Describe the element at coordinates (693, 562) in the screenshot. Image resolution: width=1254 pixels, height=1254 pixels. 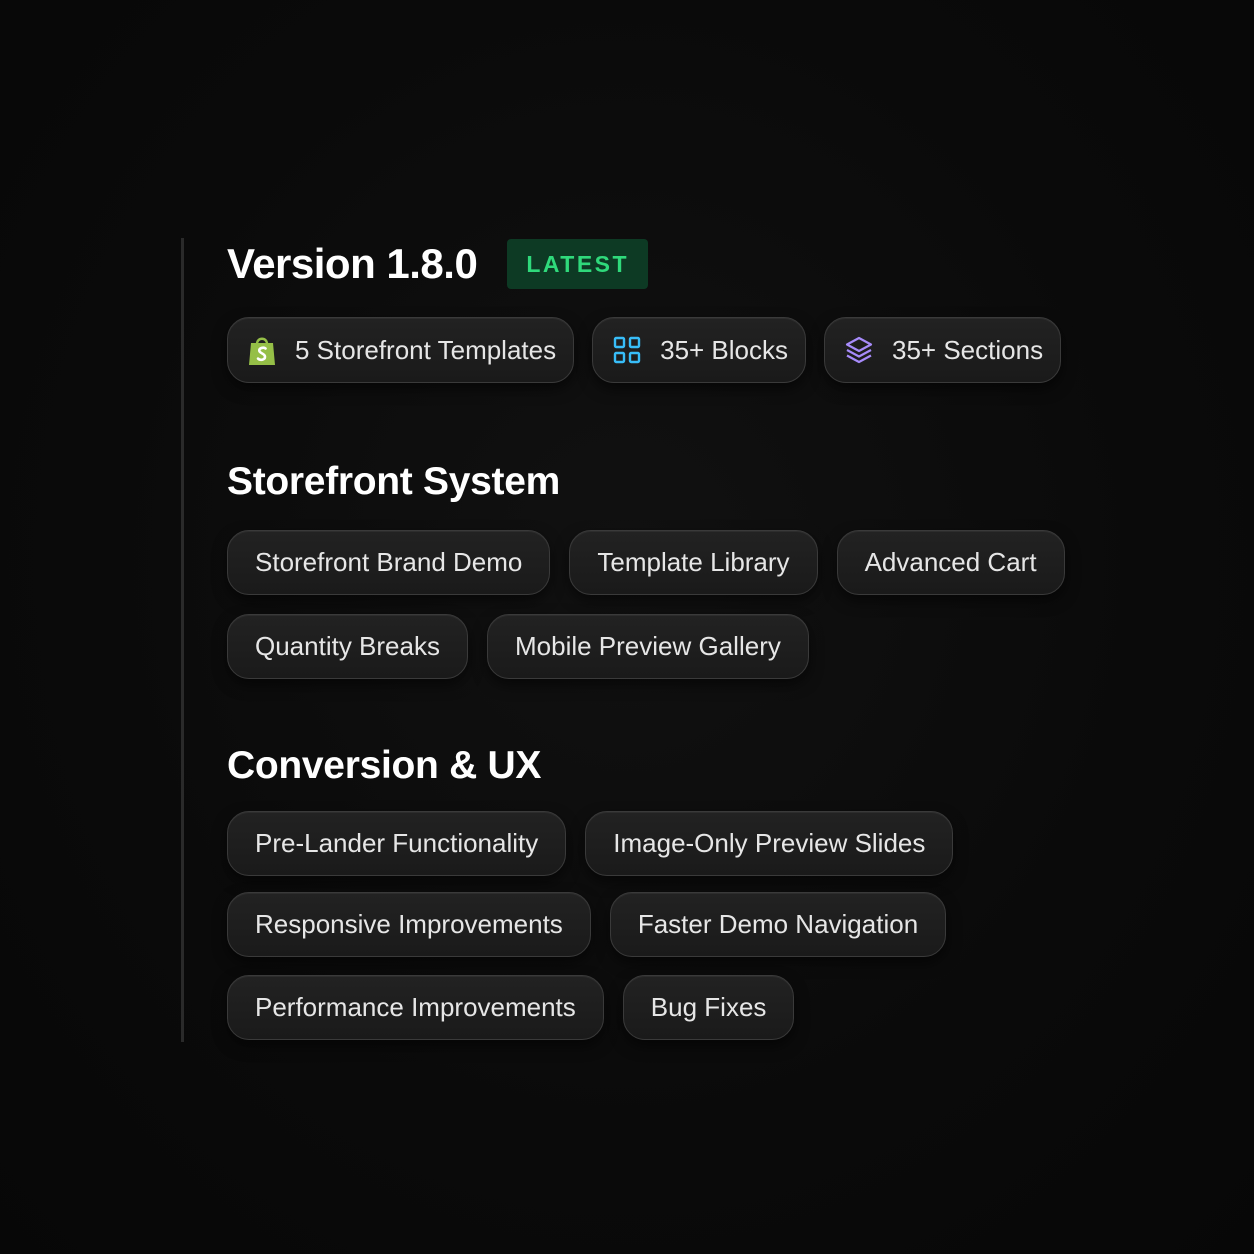
I see `feature-chip: Template Library` at that location.